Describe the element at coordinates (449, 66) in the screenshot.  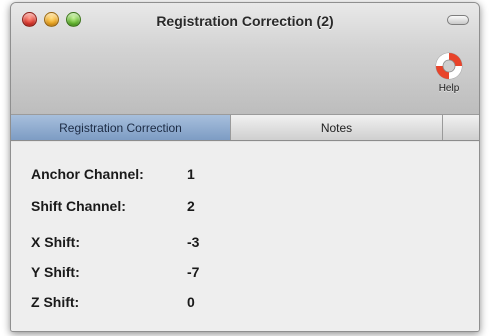
I see `lifebuoy-icon` at that location.